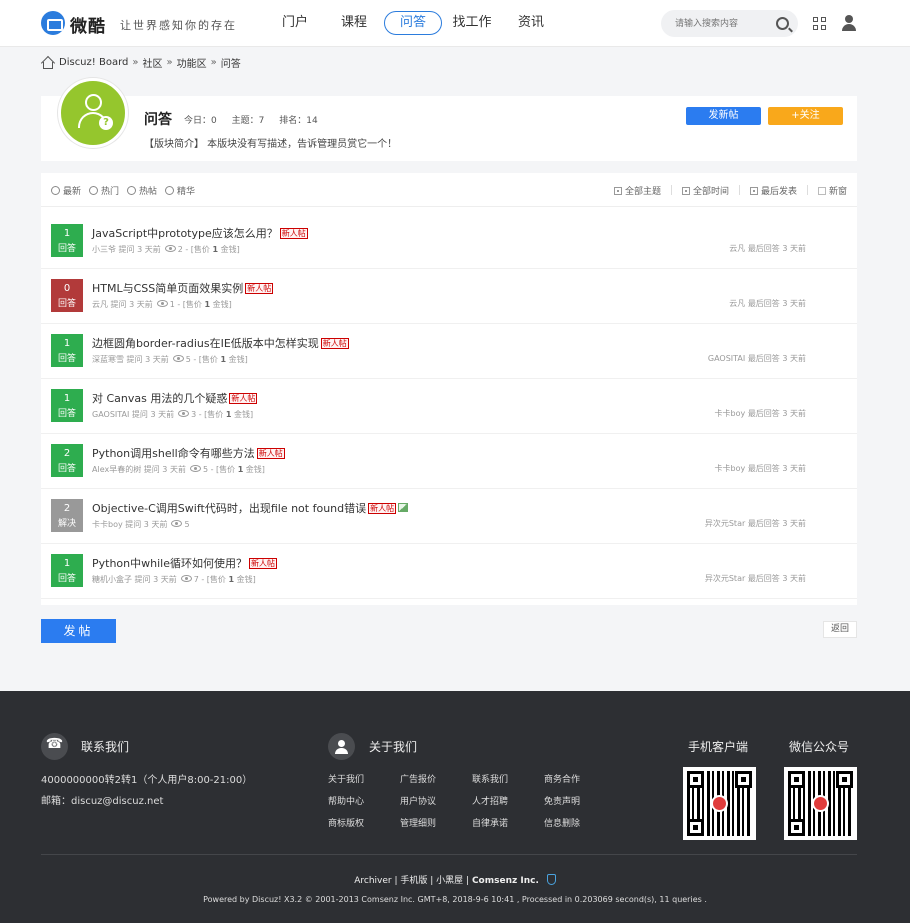 Image resolution: width=910 pixels, height=923 pixels. I want to click on thread-title: JavaScript中prototype应该怎么用？ 新人帖, so click(200, 233).